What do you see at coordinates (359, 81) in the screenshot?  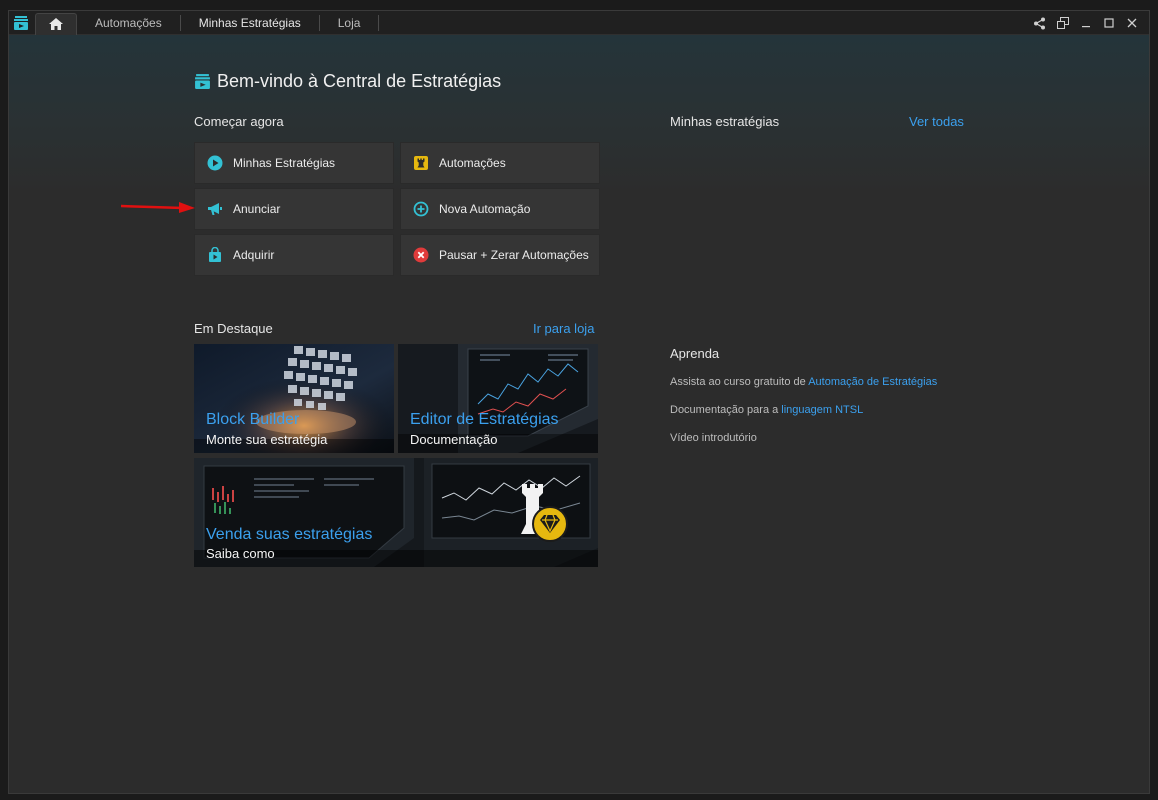 I see `page-title-text: Bem-vindo à Central de Estratégias` at bounding box center [359, 81].